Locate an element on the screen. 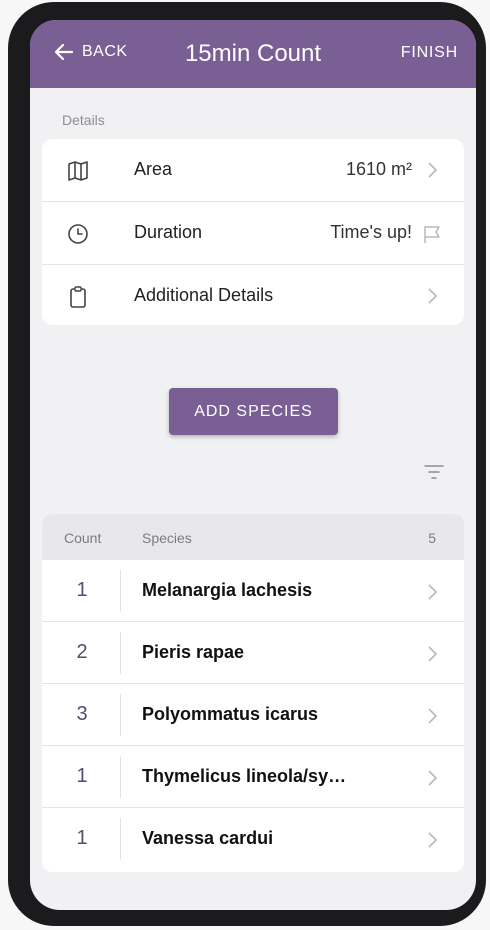 This screenshot has height=930, width=490. add-species-button: ADD SPECIES is located at coordinates (253, 411).